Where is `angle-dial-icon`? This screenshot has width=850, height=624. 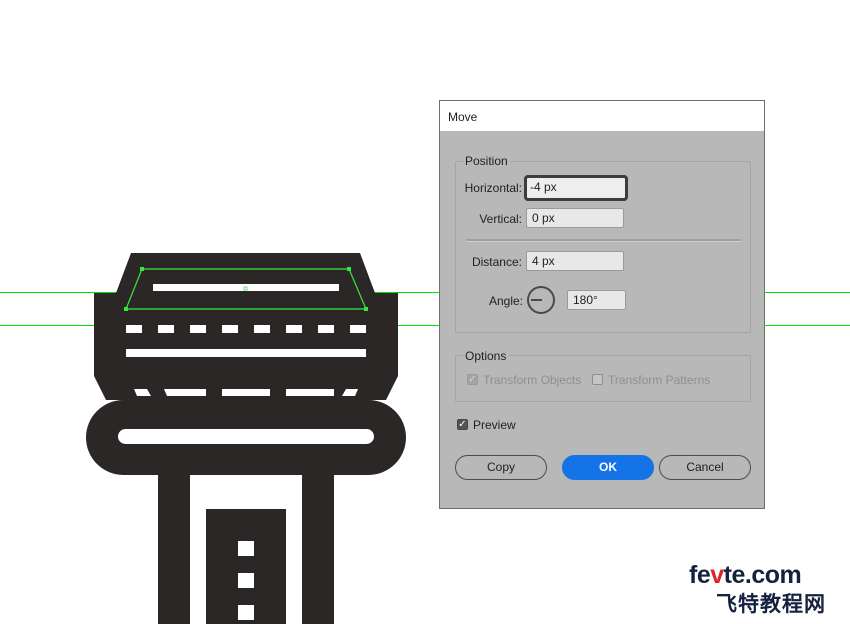
angle-dial-icon is located at coordinates (541, 300).